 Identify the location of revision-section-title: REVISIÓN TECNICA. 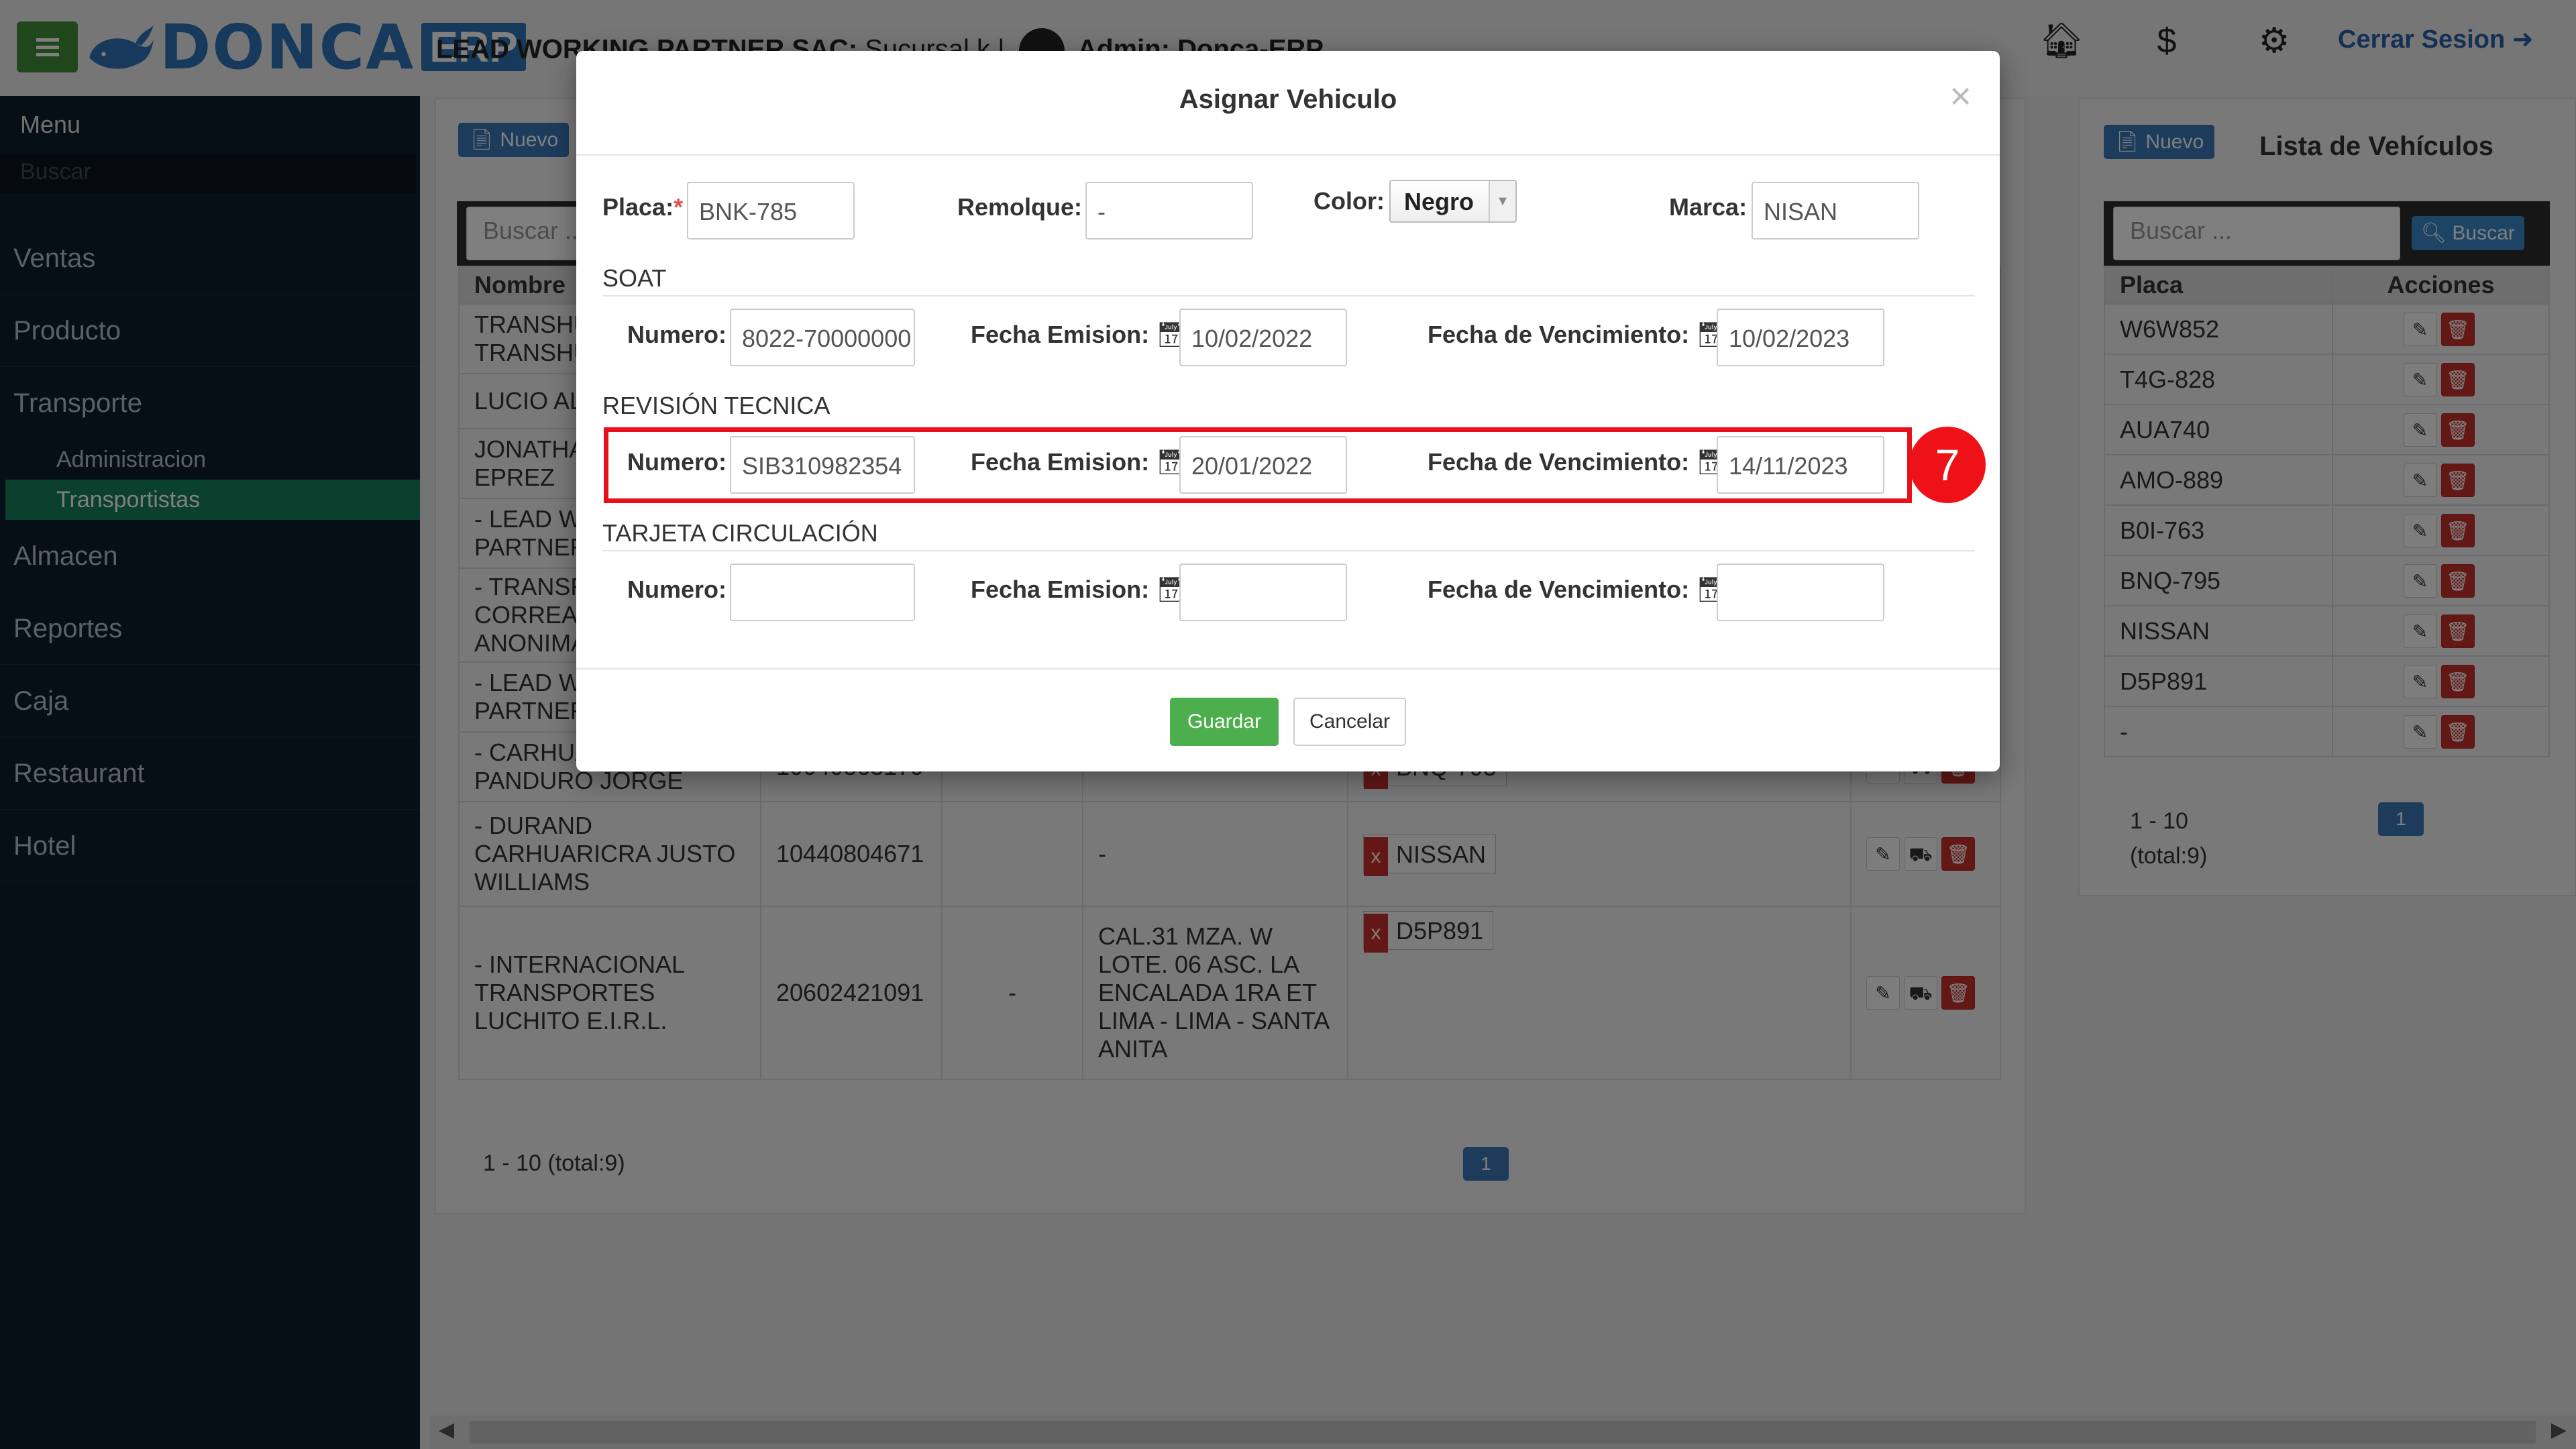
(716, 405).